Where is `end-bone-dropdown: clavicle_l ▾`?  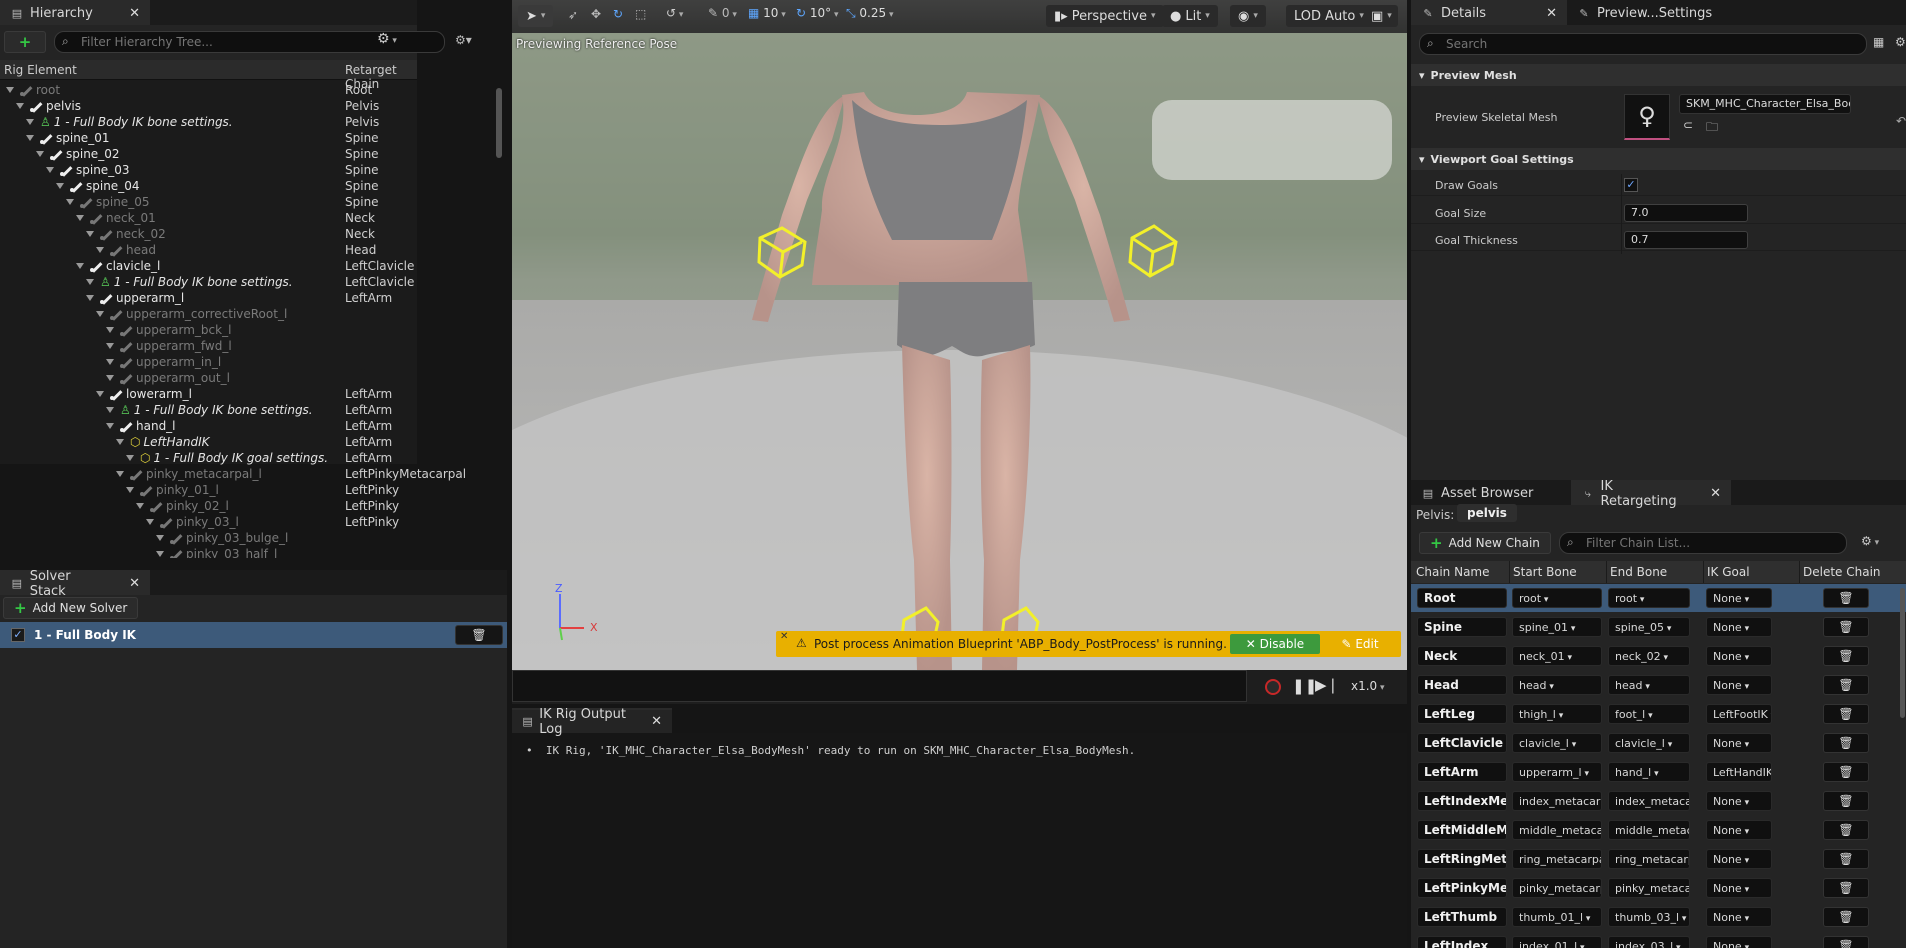
end-bone-dropdown: clavicle_l ▾ is located at coordinates (1649, 743).